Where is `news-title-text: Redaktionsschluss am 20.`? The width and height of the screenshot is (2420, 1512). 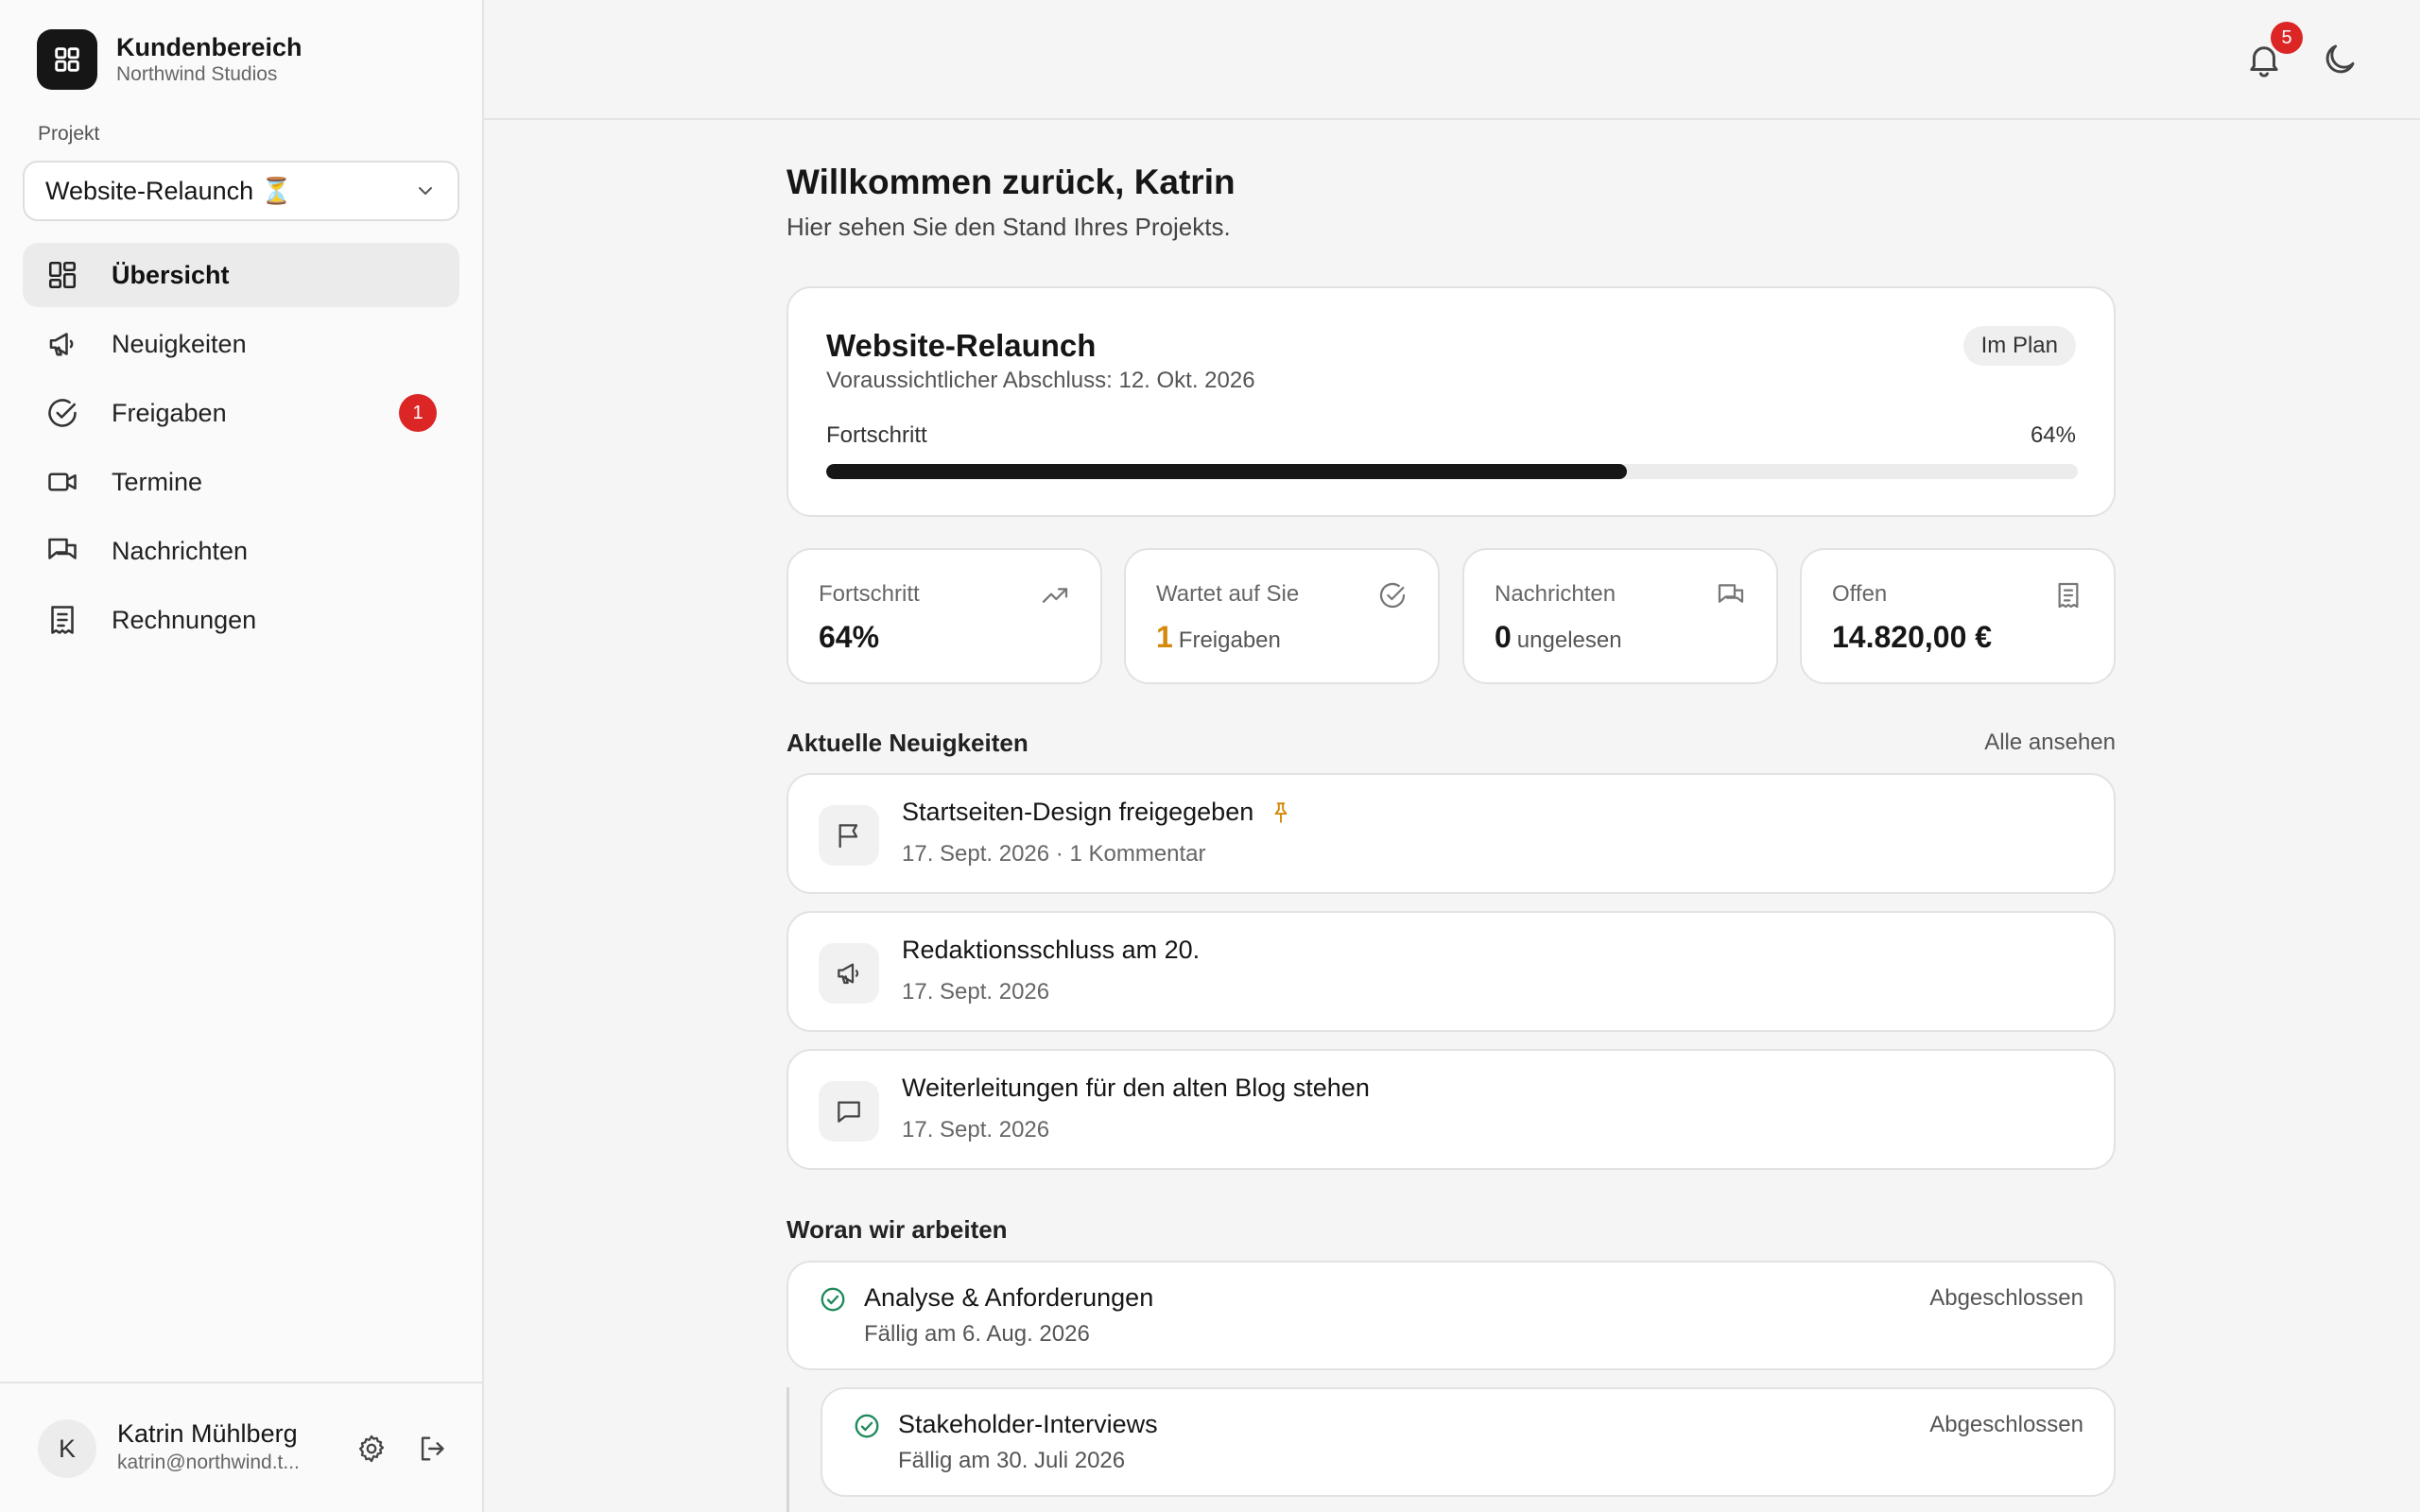 news-title-text: Redaktionsschluss am 20. is located at coordinates (1051, 950).